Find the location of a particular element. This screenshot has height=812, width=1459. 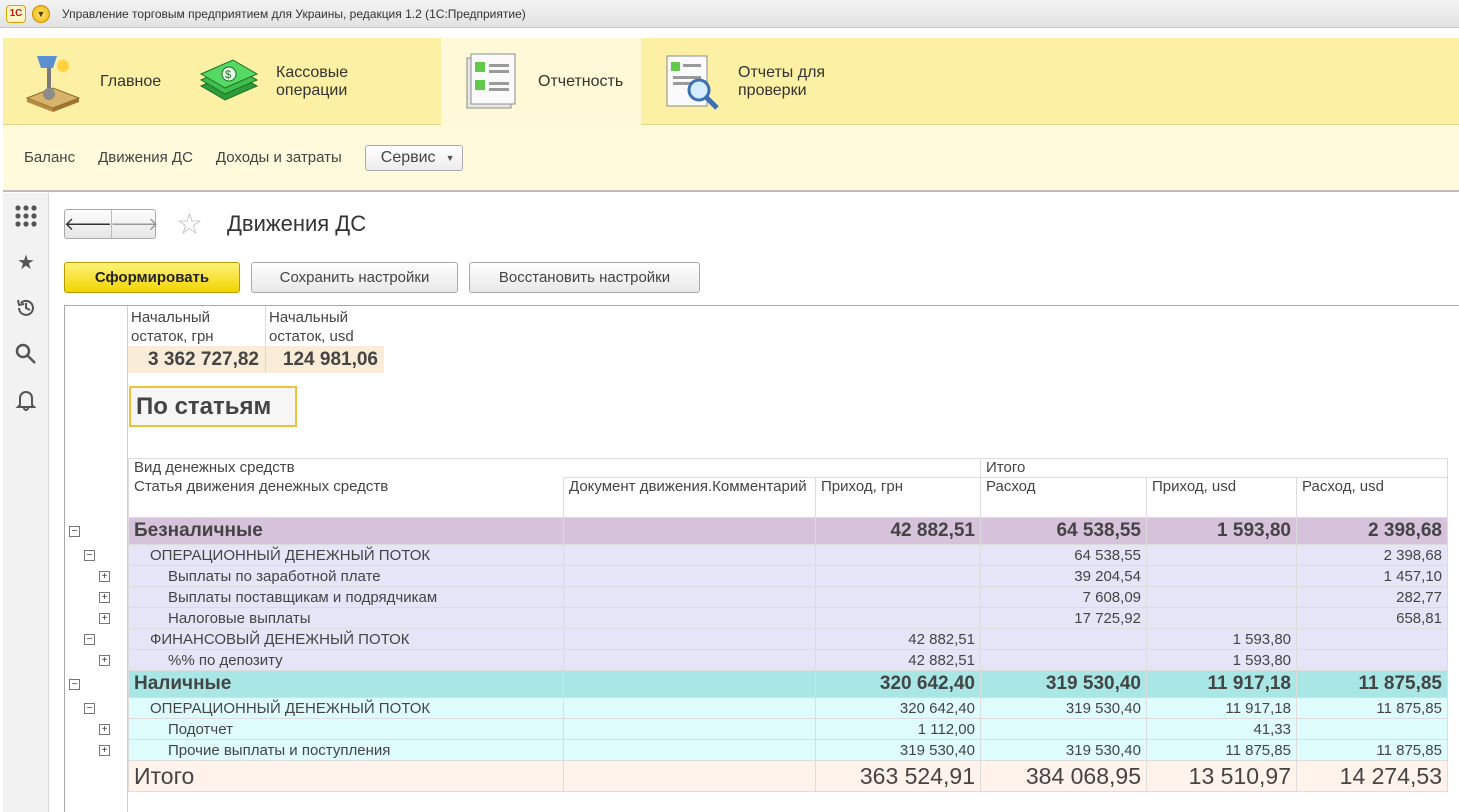

report-search-icon is located at coordinates (691, 82).